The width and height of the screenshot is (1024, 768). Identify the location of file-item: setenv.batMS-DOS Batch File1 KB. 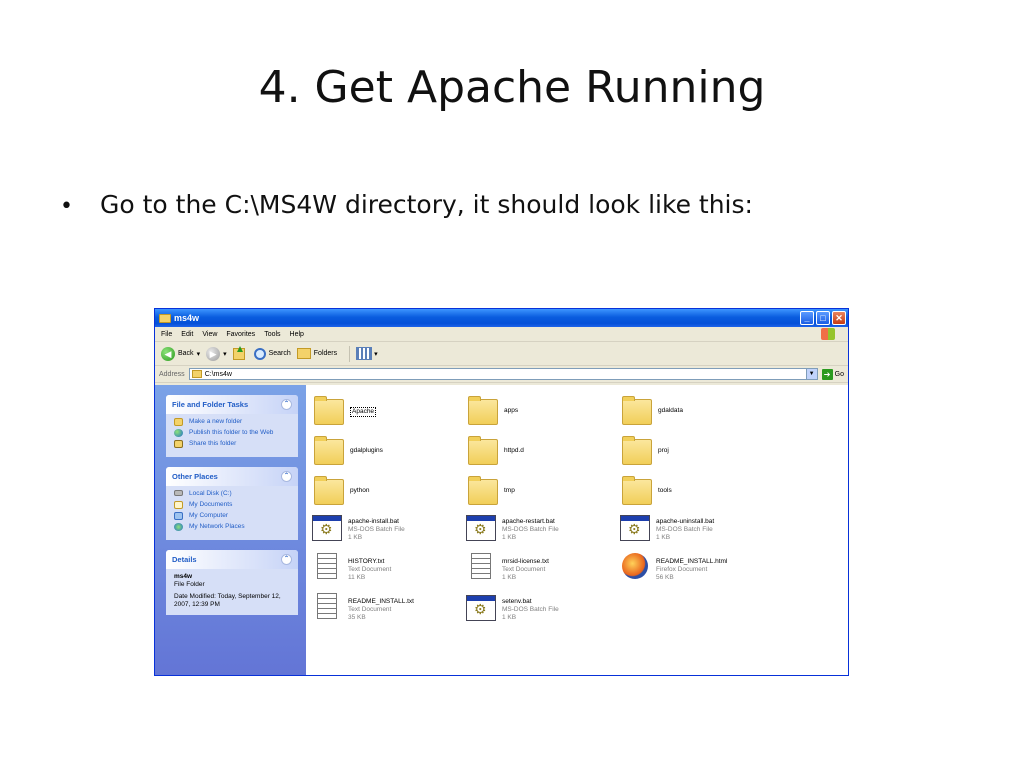
(541, 610).